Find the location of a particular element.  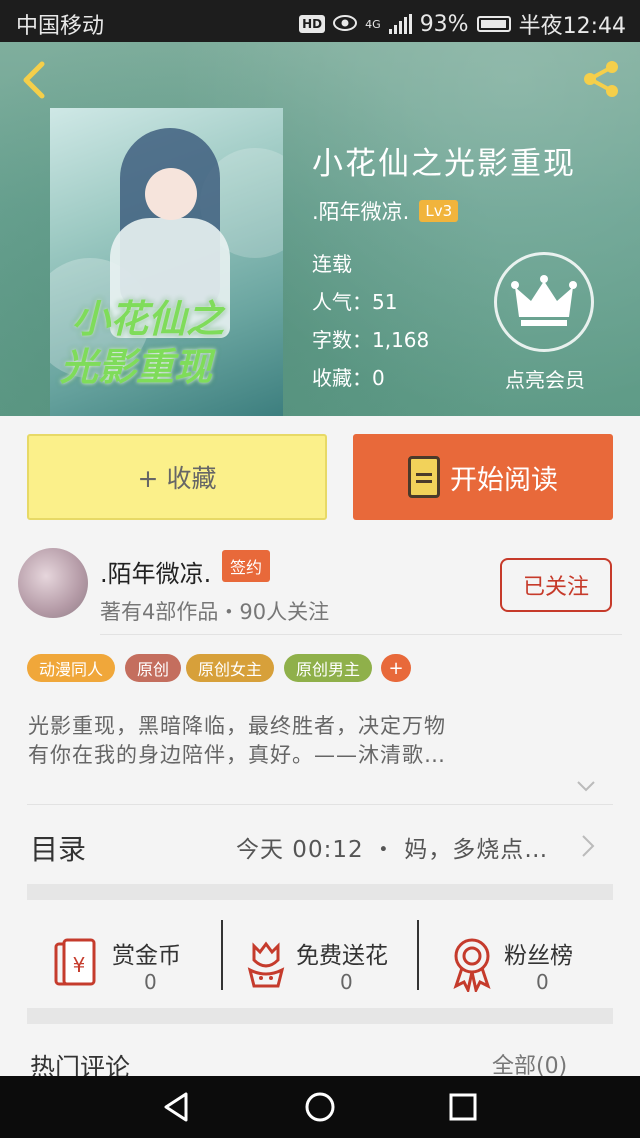

share-icon is located at coordinates (601, 79).